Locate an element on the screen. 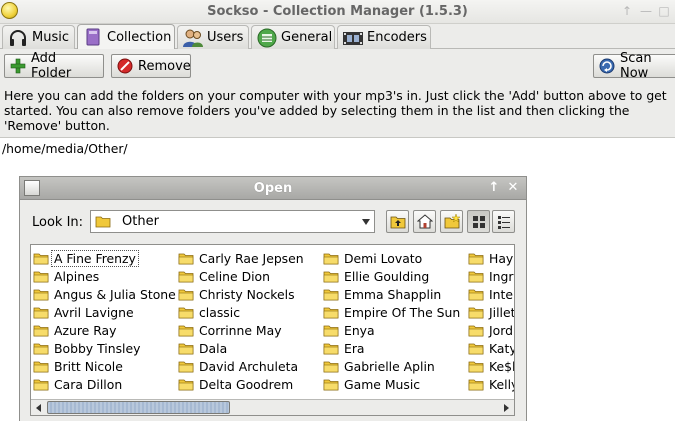 The width and height of the screenshot is (675, 421). folder-item-label: Era is located at coordinates (354, 348).